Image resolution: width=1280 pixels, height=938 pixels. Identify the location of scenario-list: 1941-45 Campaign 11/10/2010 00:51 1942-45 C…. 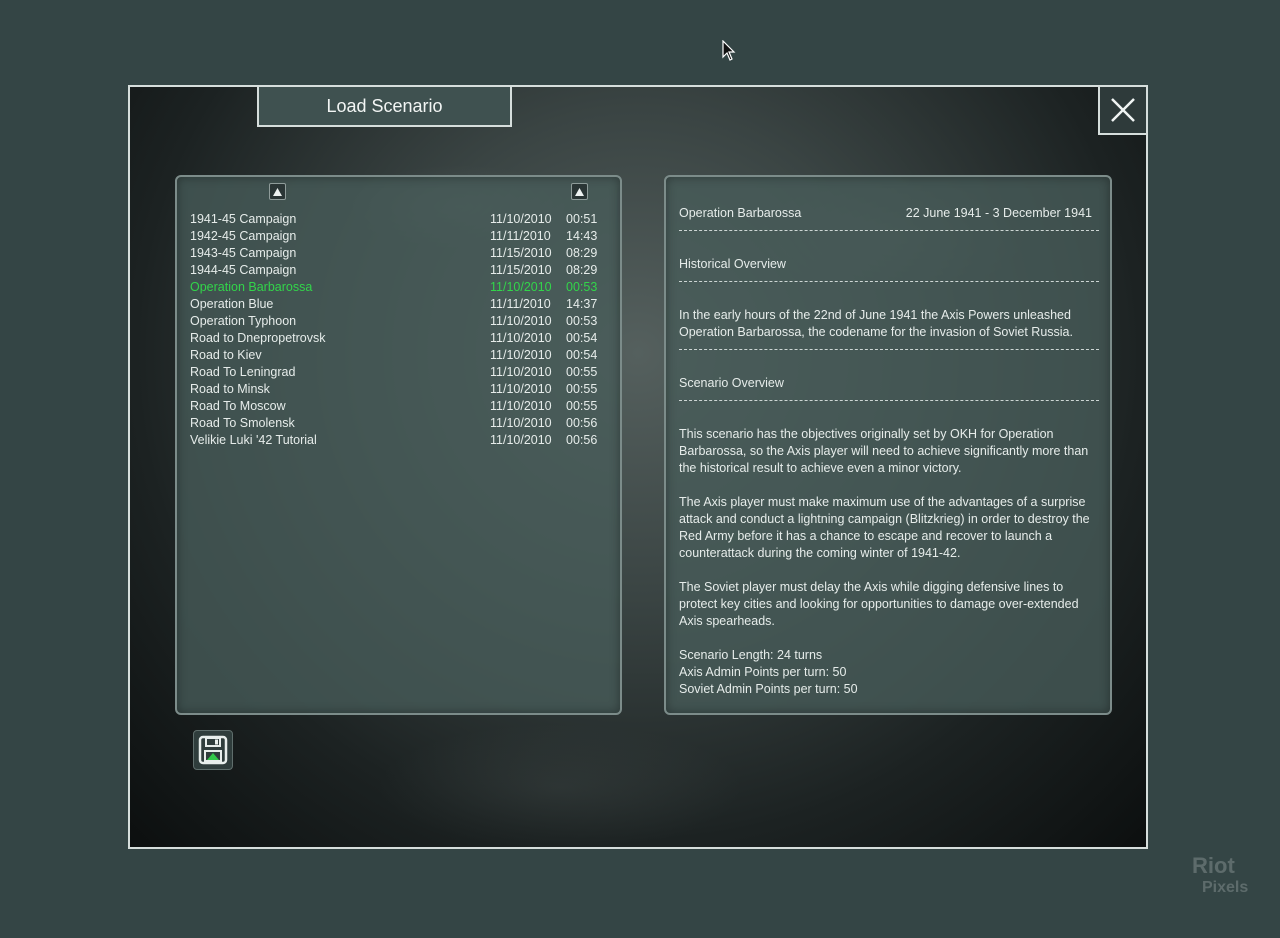
(400, 330).